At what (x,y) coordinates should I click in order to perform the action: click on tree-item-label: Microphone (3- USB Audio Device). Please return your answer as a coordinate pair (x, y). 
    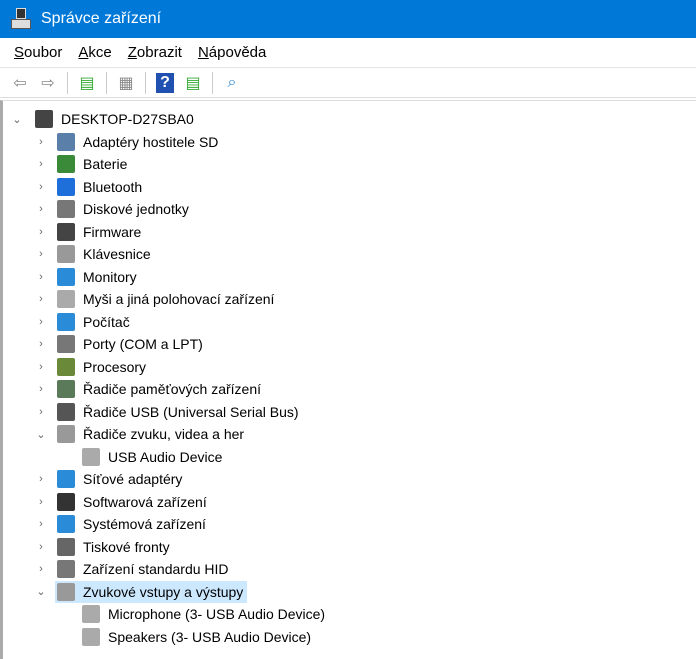
    Looking at the image, I should click on (217, 614).